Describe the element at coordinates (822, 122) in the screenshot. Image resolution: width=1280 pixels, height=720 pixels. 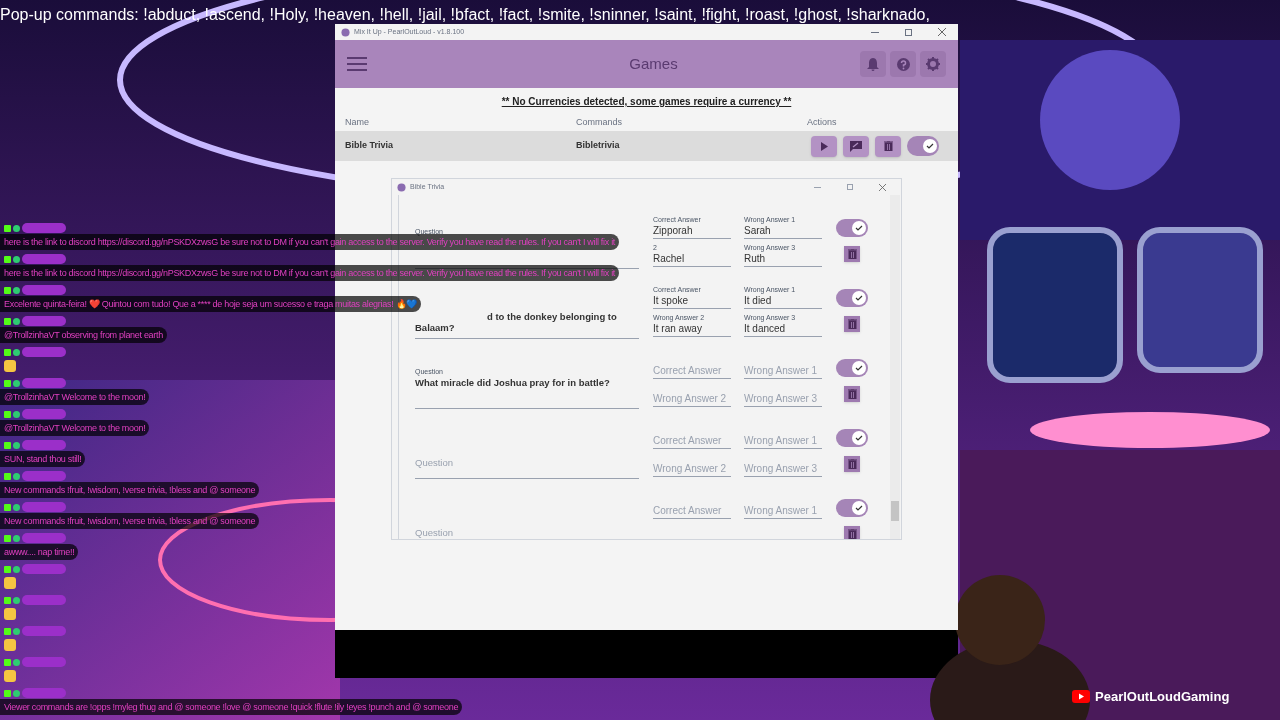
I see `column-header: Actions` at that location.